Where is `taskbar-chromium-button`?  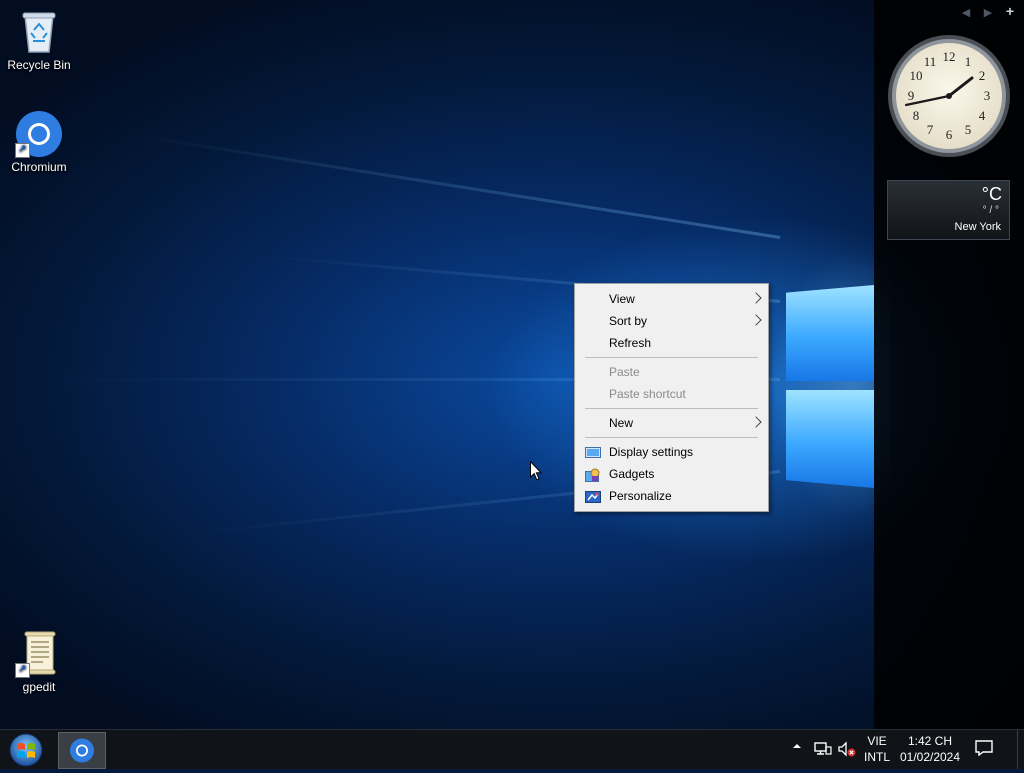
taskbar-chromium-button is located at coordinates (82, 750).